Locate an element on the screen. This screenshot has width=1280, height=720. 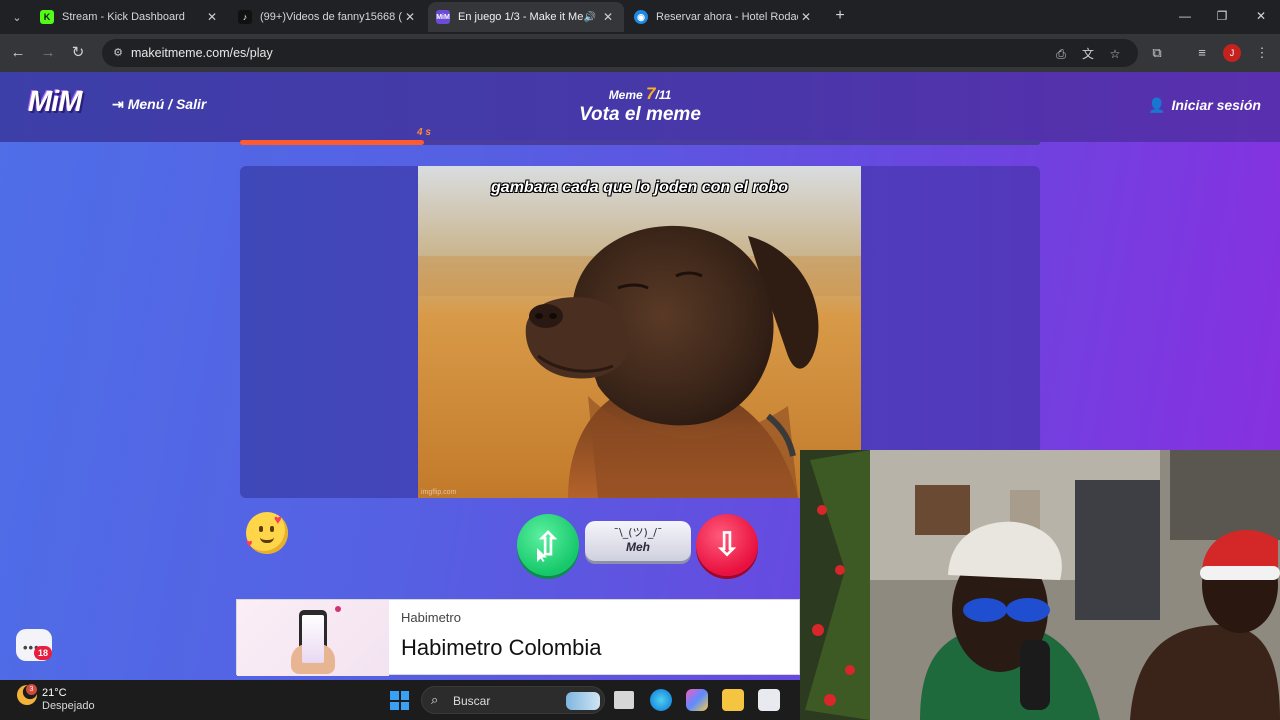
close-window-button: ✕ is located at coordinates (1261, 16).